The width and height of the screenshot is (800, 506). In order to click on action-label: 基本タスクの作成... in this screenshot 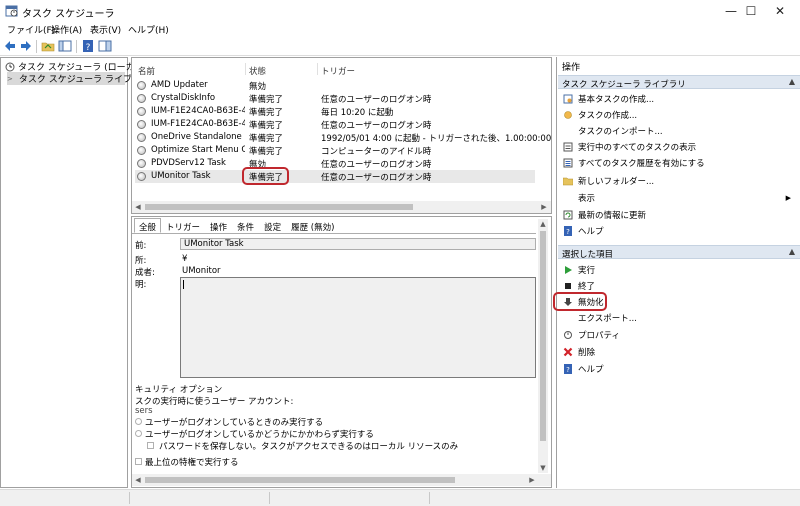, I will do `click(616, 100)`.